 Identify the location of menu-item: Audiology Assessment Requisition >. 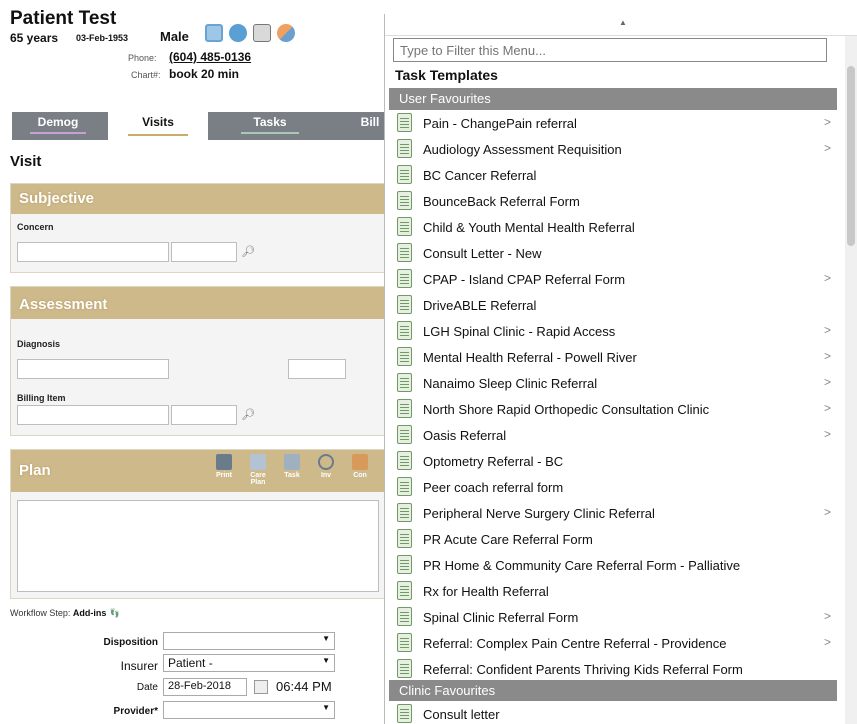
(613, 150).